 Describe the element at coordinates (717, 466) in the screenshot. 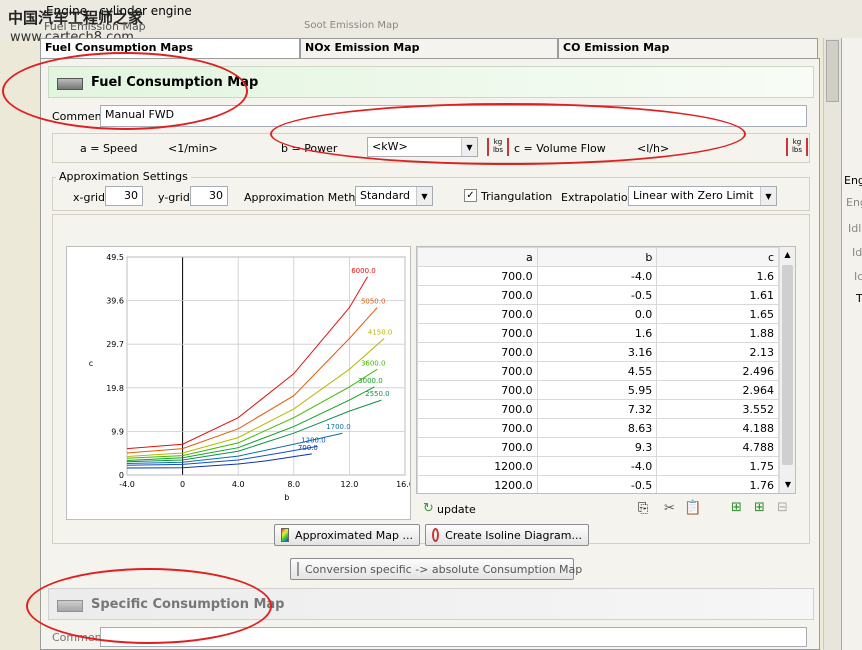

I see `table-cell: 1.75` at that location.